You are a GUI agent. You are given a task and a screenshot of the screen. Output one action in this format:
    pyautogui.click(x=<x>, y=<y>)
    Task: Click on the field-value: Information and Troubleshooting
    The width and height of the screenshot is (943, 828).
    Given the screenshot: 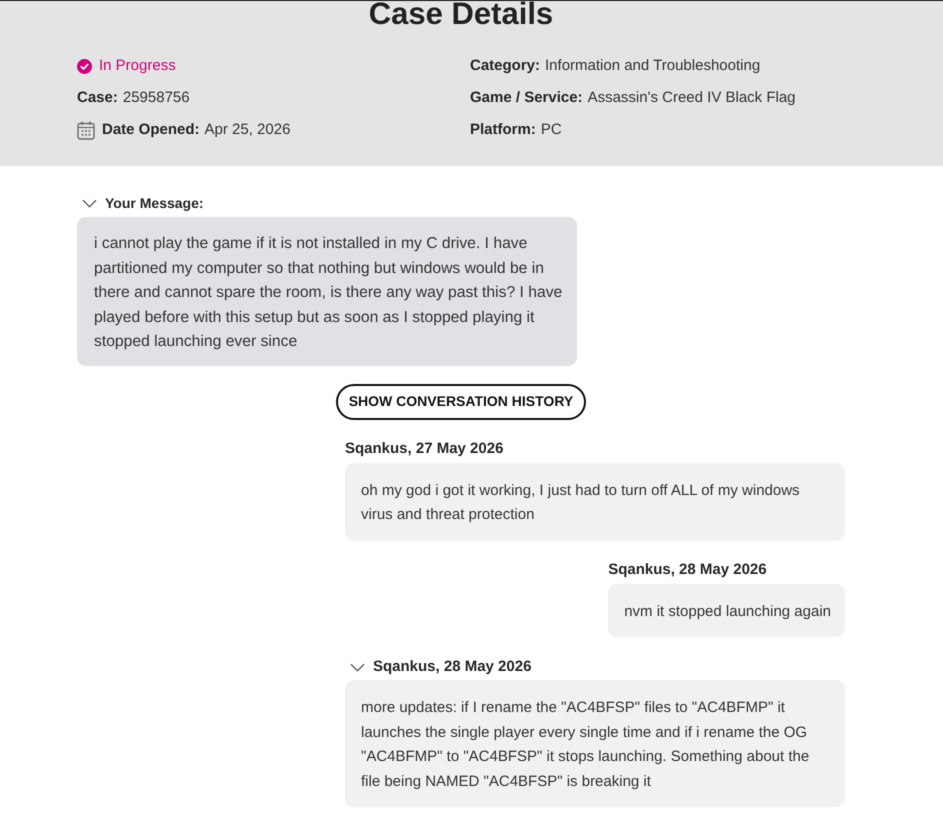 What is the action you would take?
    pyautogui.click(x=652, y=66)
    